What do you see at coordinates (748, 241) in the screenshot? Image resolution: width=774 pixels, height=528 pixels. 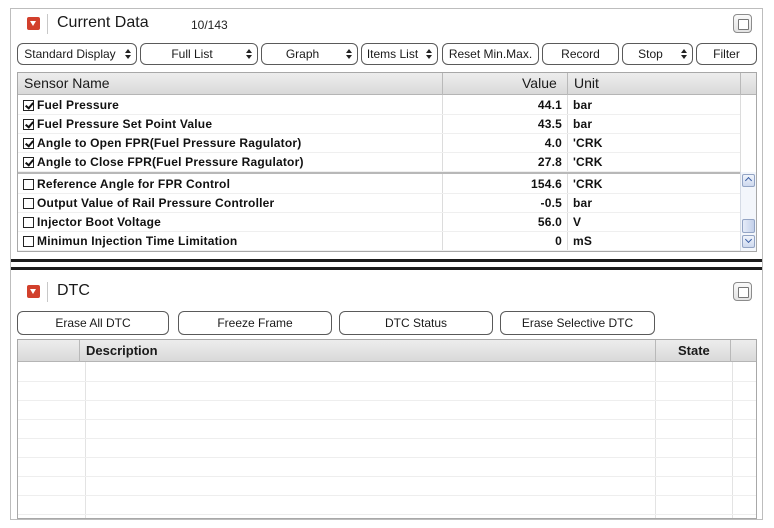 I see `scroll-down-icon` at bounding box center [748, 241].